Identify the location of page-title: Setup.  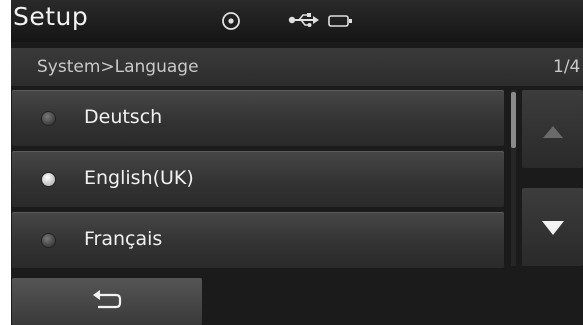
(51, 16).